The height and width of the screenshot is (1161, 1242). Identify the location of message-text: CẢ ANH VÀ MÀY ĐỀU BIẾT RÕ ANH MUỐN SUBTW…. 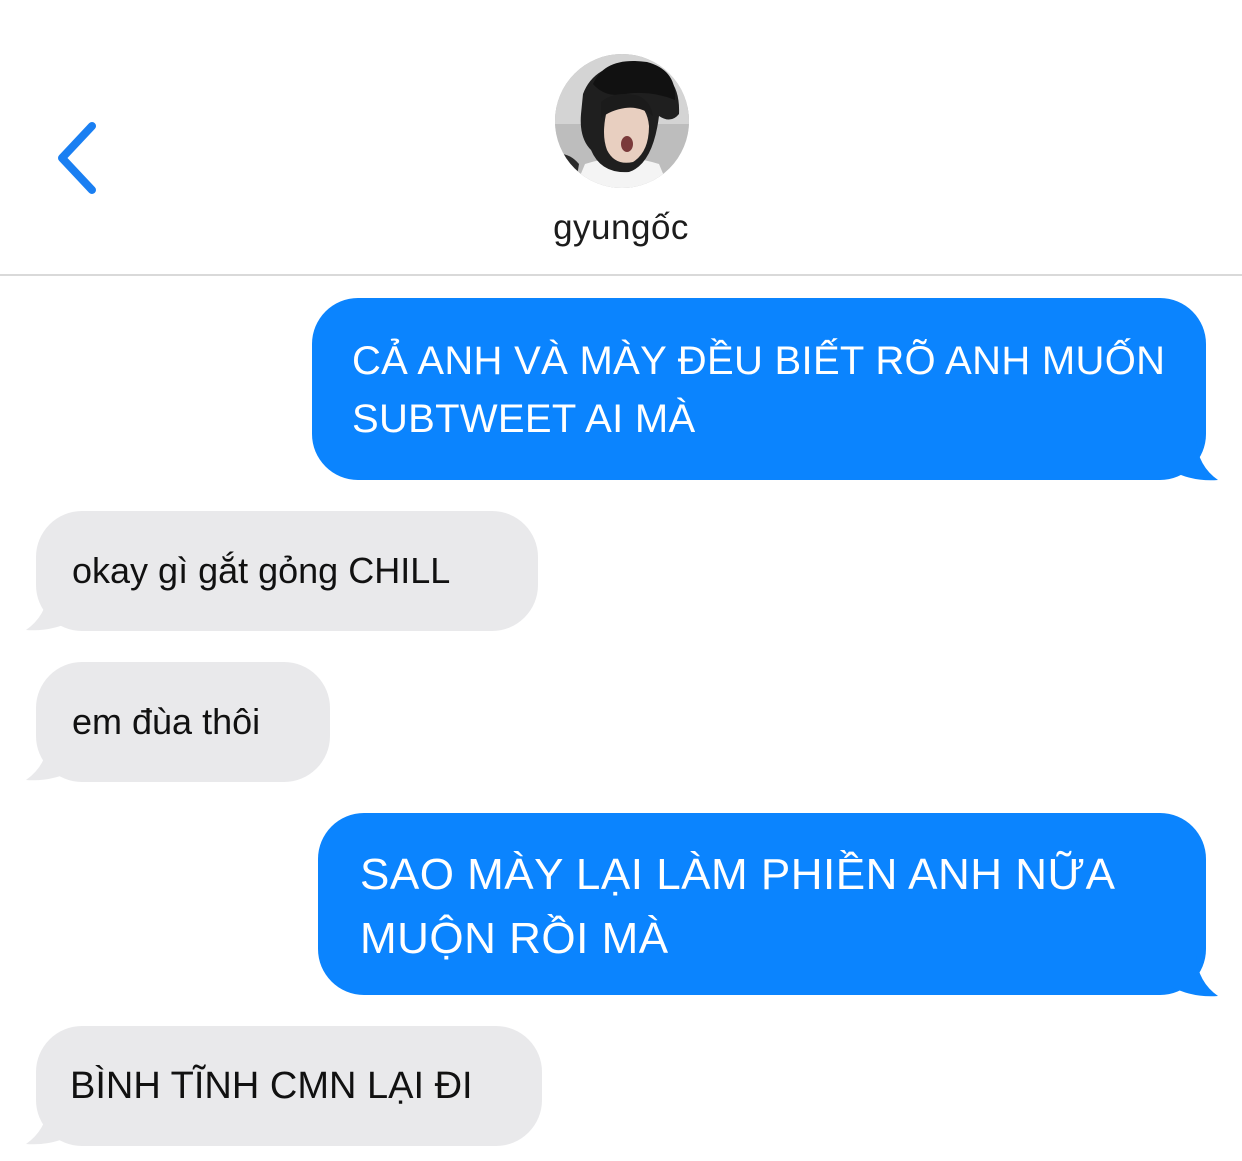
(759, 390).